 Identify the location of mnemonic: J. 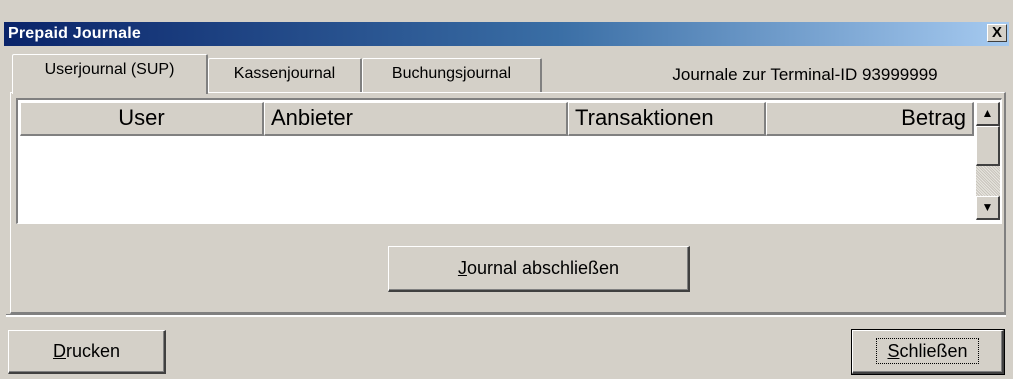
(462, 268).